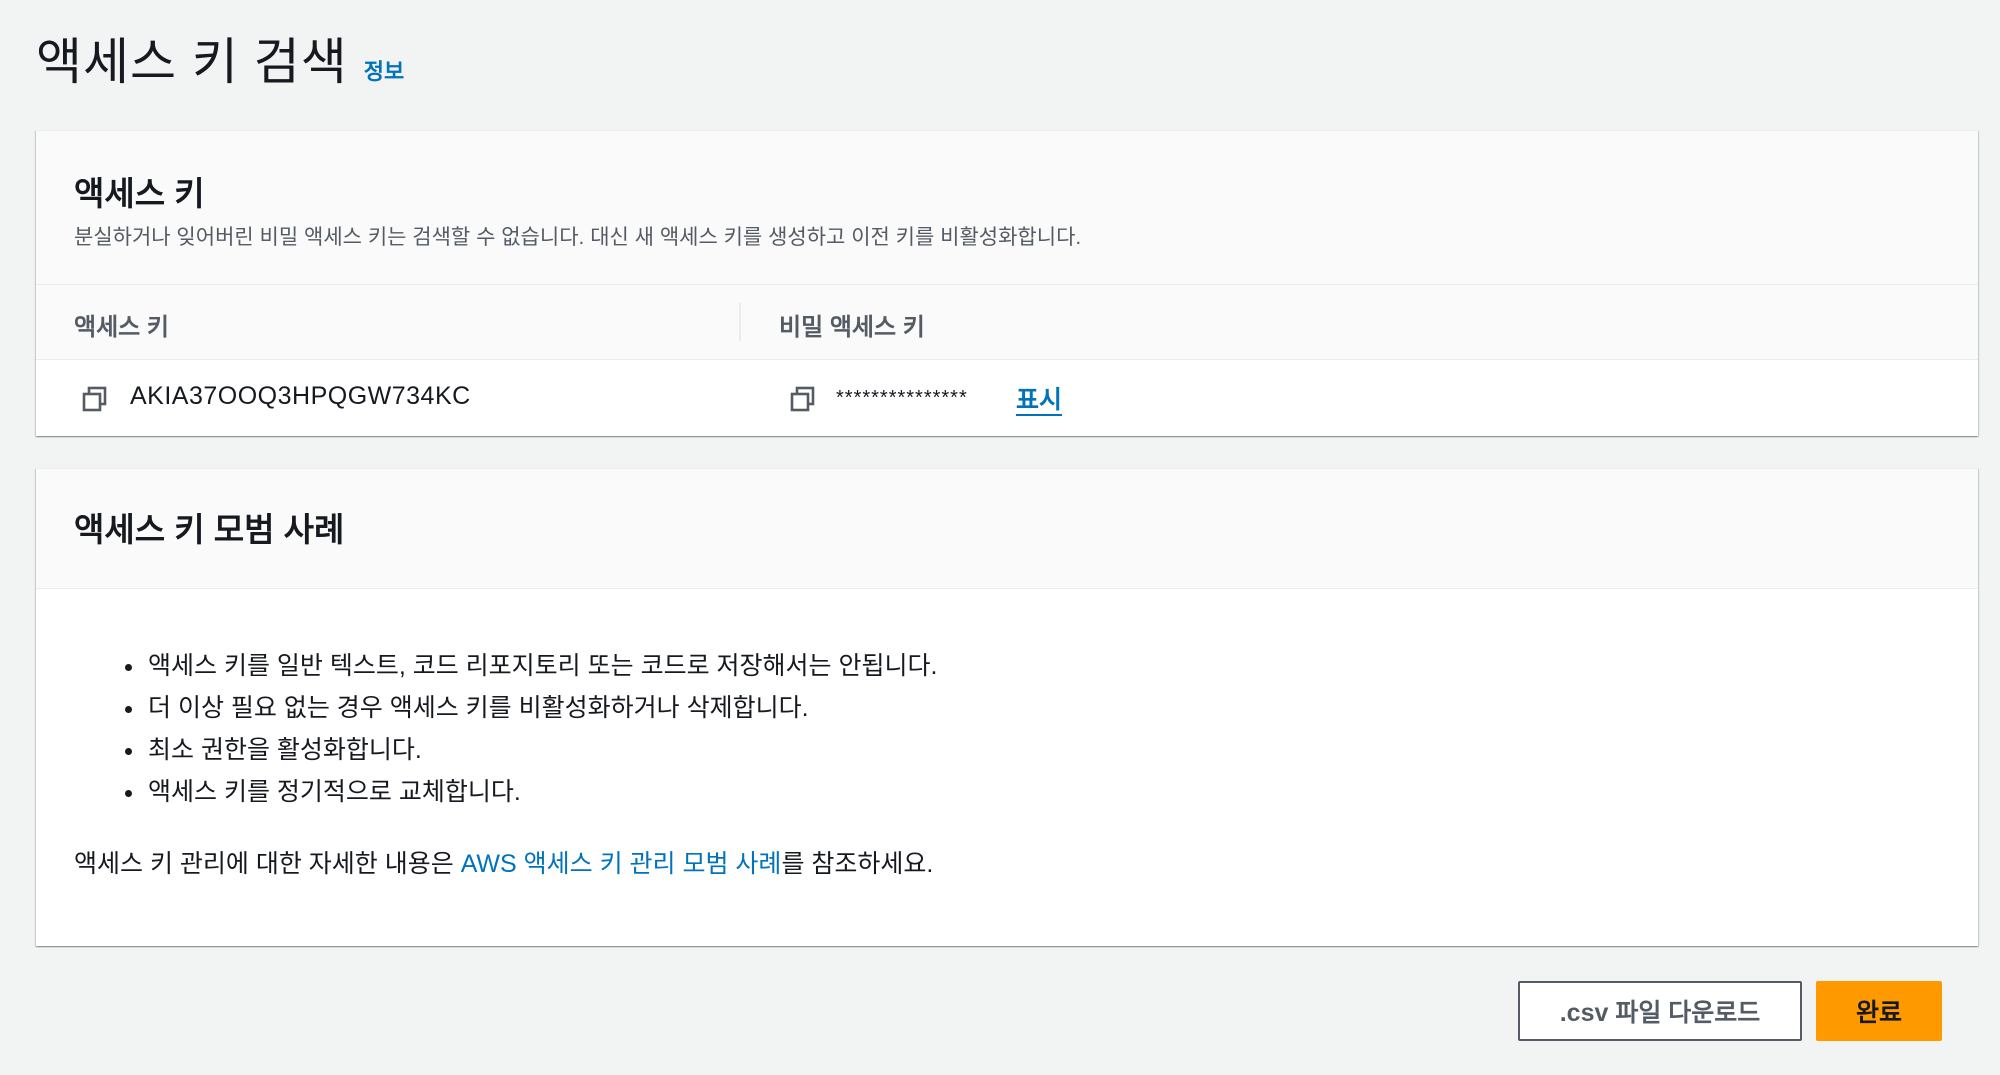 The image size is (2000, 1075). What do you see at coordinates (139, 193) in the screenshot?
I see `access-key-panel-title: 액세스 키` at bounding box center [139, 193].